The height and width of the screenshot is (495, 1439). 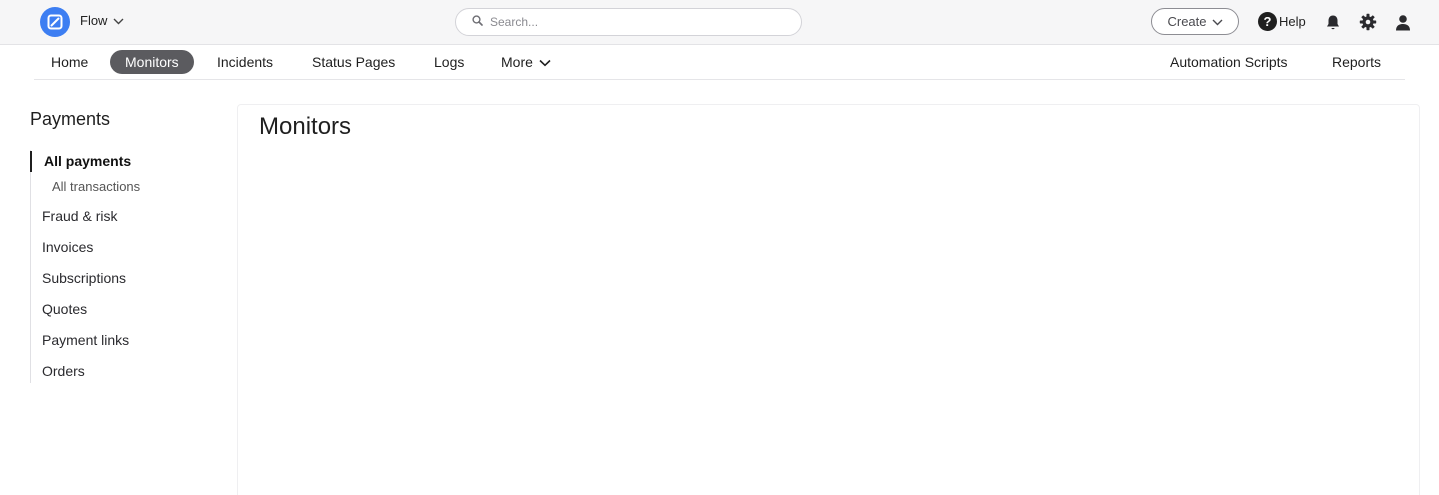 I want to click on nav-logs: Logs, so click(x=449, y=62).